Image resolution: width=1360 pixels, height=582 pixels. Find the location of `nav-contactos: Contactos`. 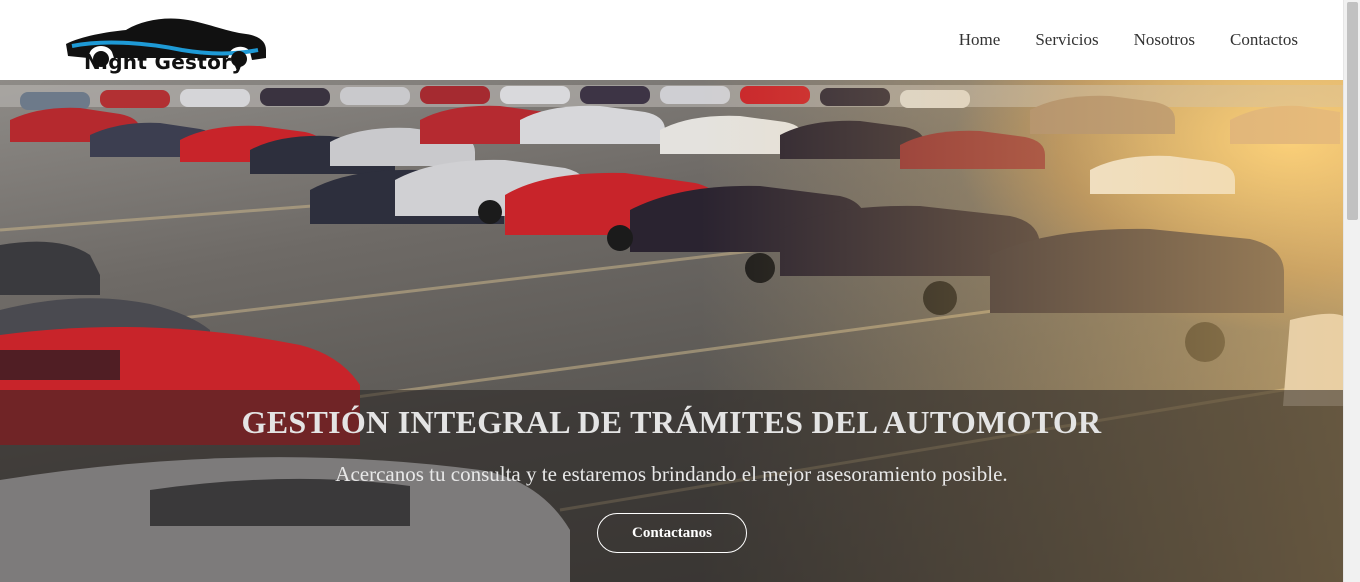

nav-contactos: Contactos is located at coordinates (1264, 40).